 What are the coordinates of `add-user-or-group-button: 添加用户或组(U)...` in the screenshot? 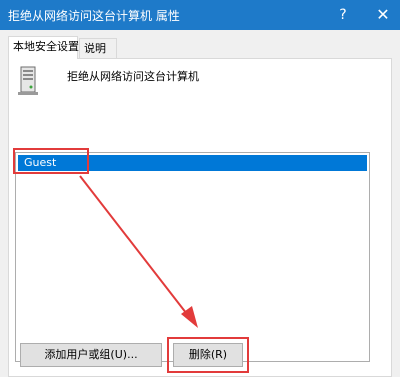 It's located at (91, 355).